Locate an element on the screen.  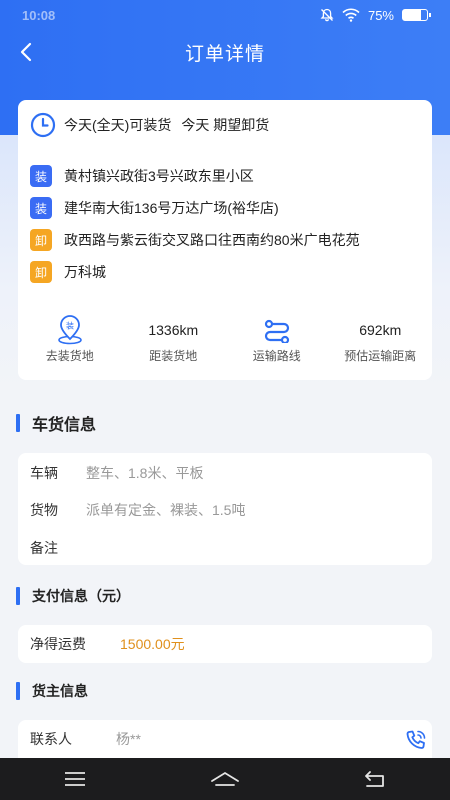
owner-card: 联系人 杨** is located at coordinates (225, 740).